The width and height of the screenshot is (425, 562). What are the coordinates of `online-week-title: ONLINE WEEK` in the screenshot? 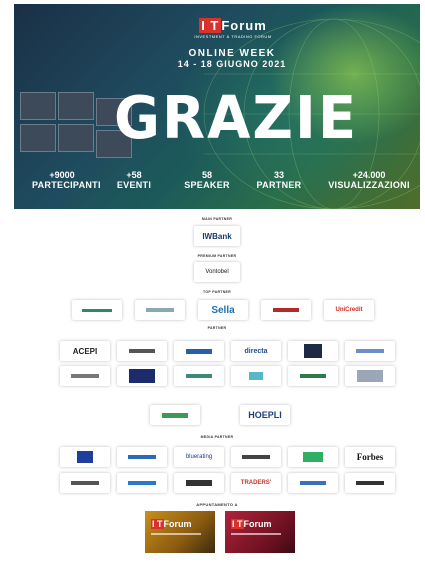 It's located at (232, 53).